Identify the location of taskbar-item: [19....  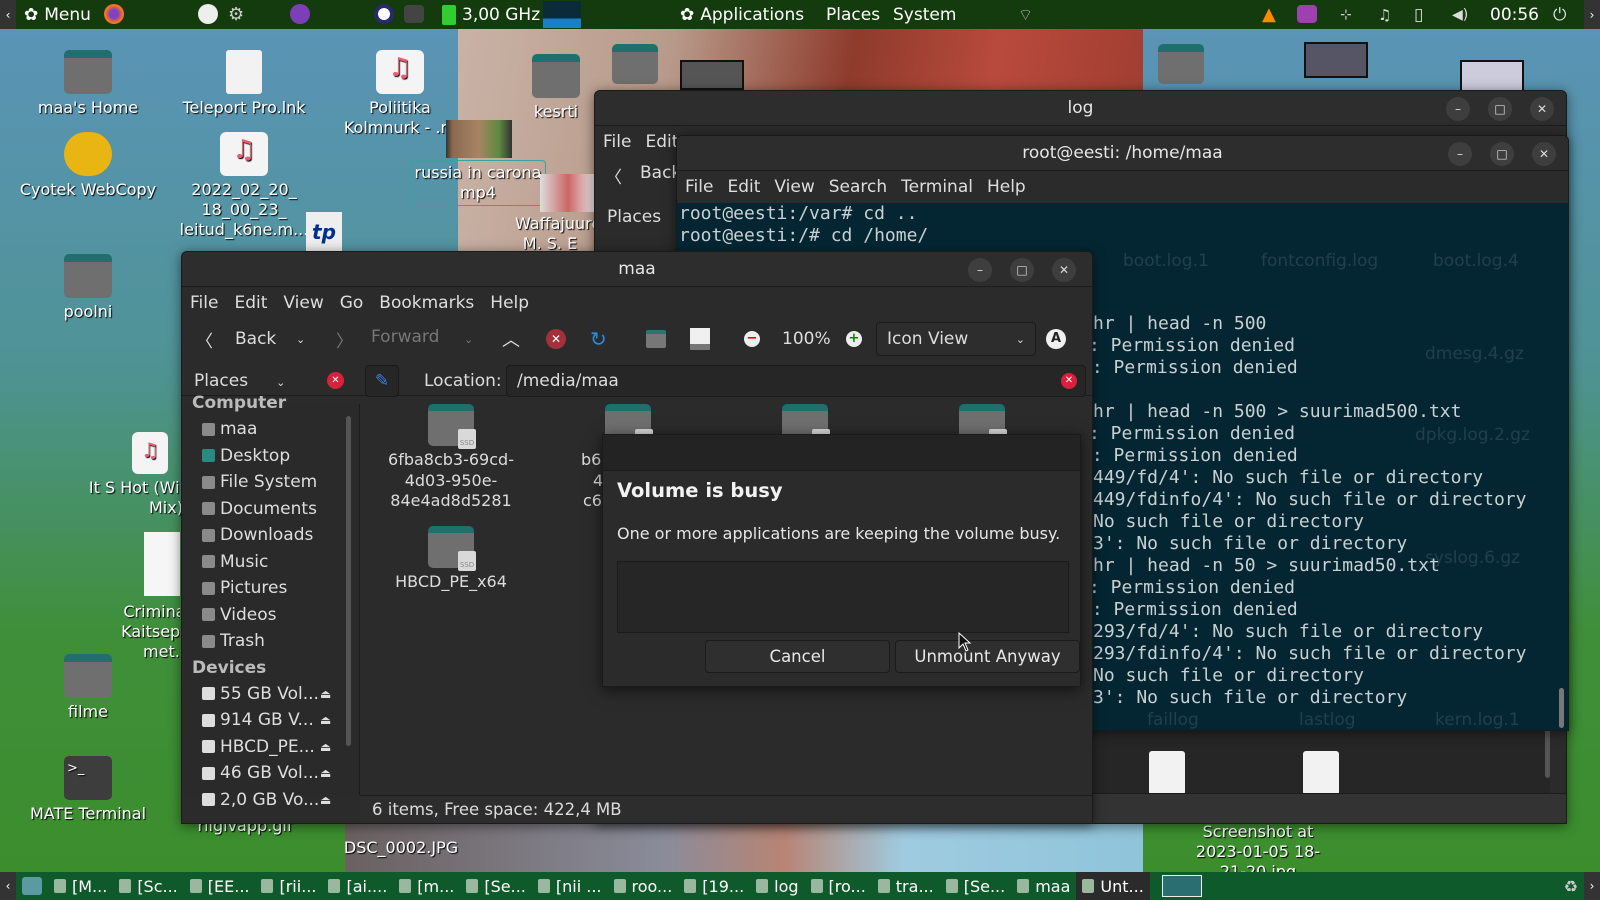
(714, 886).